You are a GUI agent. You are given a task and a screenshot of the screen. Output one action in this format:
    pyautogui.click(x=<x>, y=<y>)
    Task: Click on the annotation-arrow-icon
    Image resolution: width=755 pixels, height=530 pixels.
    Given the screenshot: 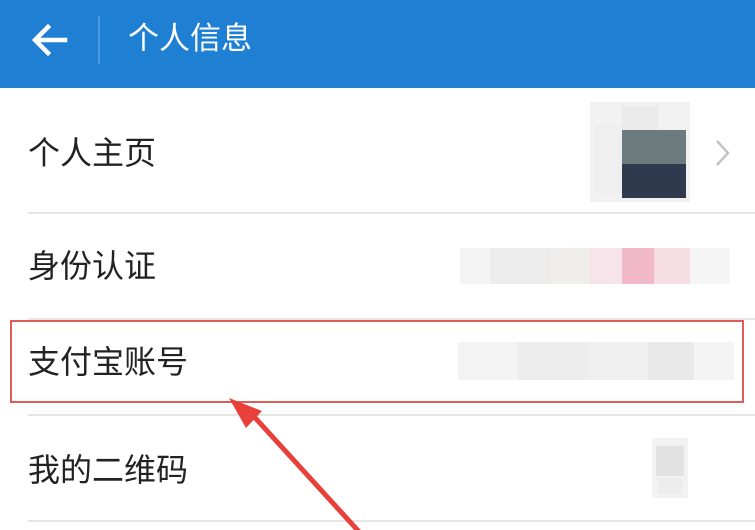 What is the action you would take?
    pyautogui.click(x=295, y=464)
    